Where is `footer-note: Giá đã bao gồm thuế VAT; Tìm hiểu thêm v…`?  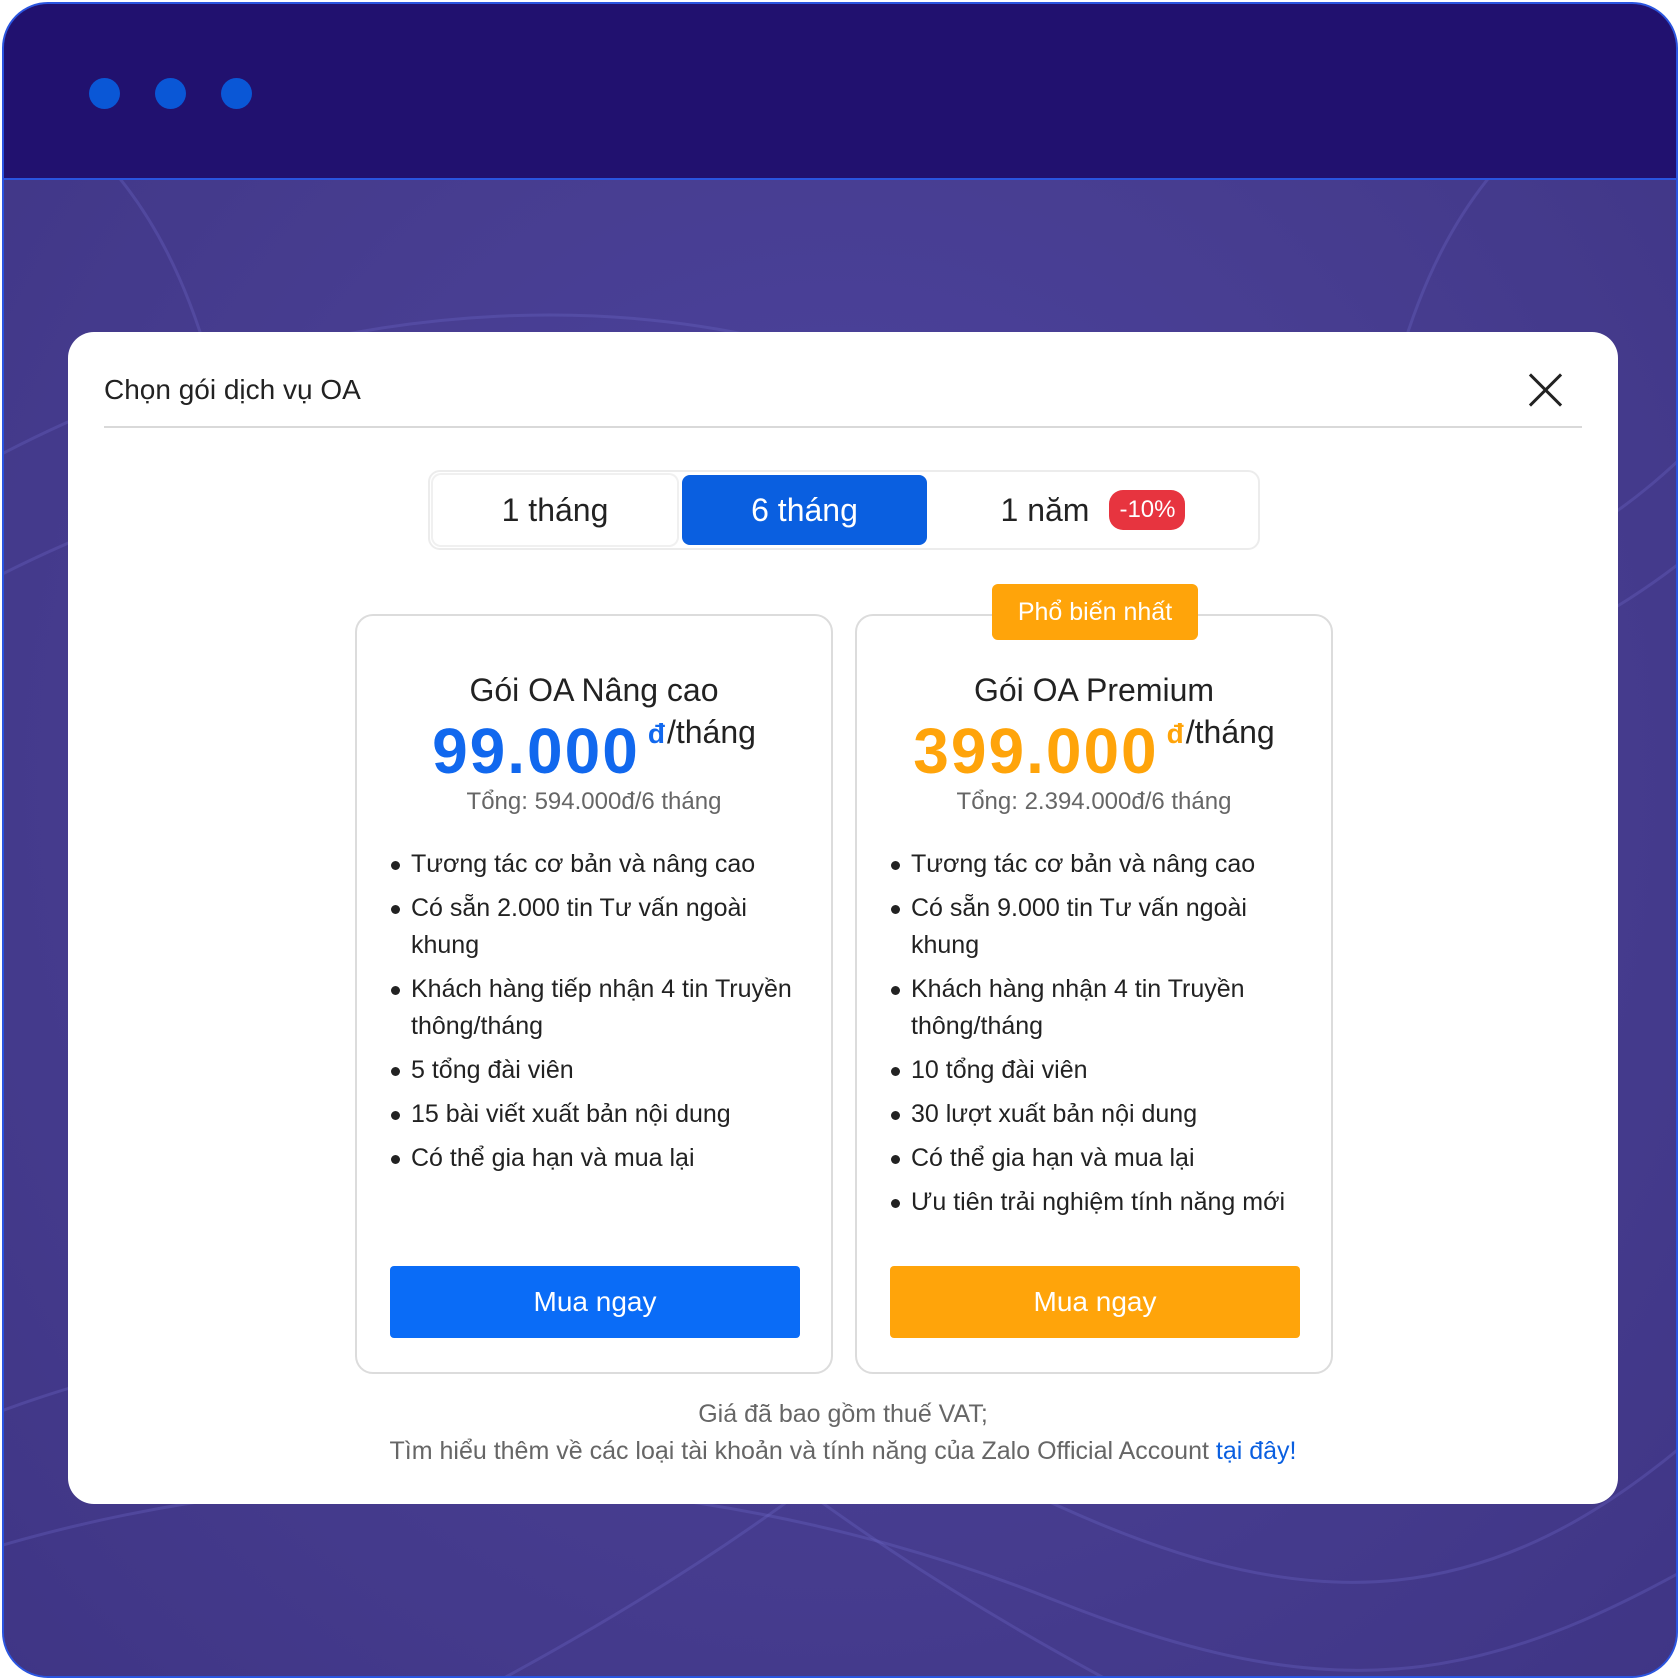 footer-note: Giá đã bao gồm thuế VAT; Tìm hiểu thêm v… is located at coordinates (843, 1433).